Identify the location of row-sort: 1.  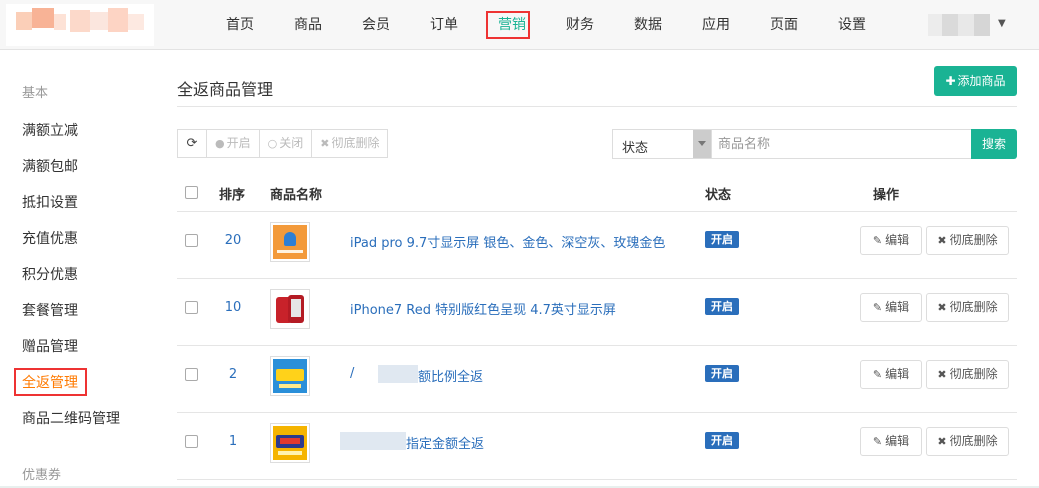
(233, 441).